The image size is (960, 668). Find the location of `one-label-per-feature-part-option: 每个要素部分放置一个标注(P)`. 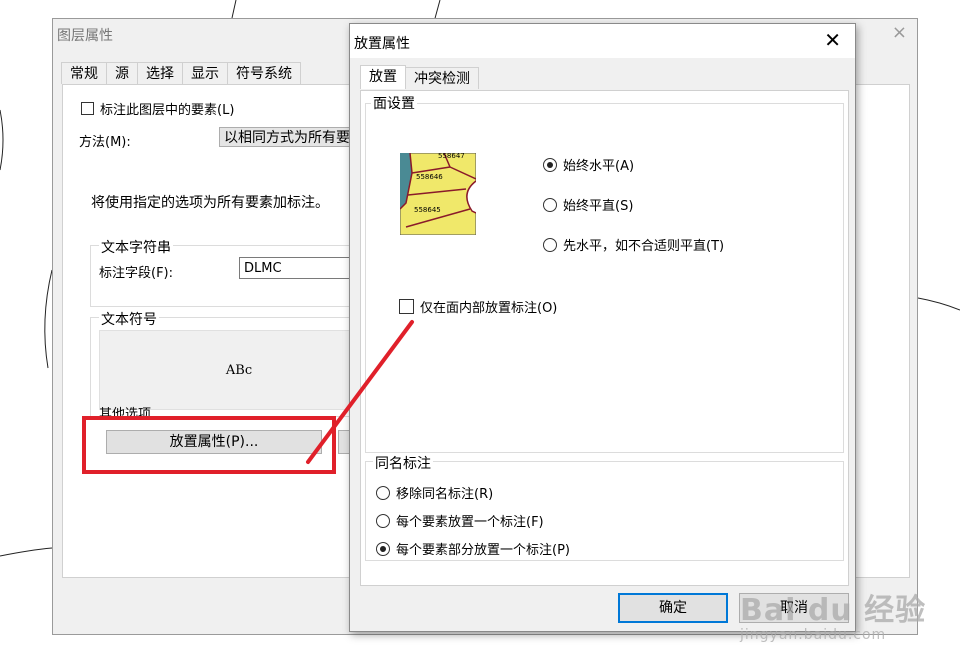

one-label-per-feature-part-option: 每个要素部分放置一个标注(P) is located at coordinates (473, 548).